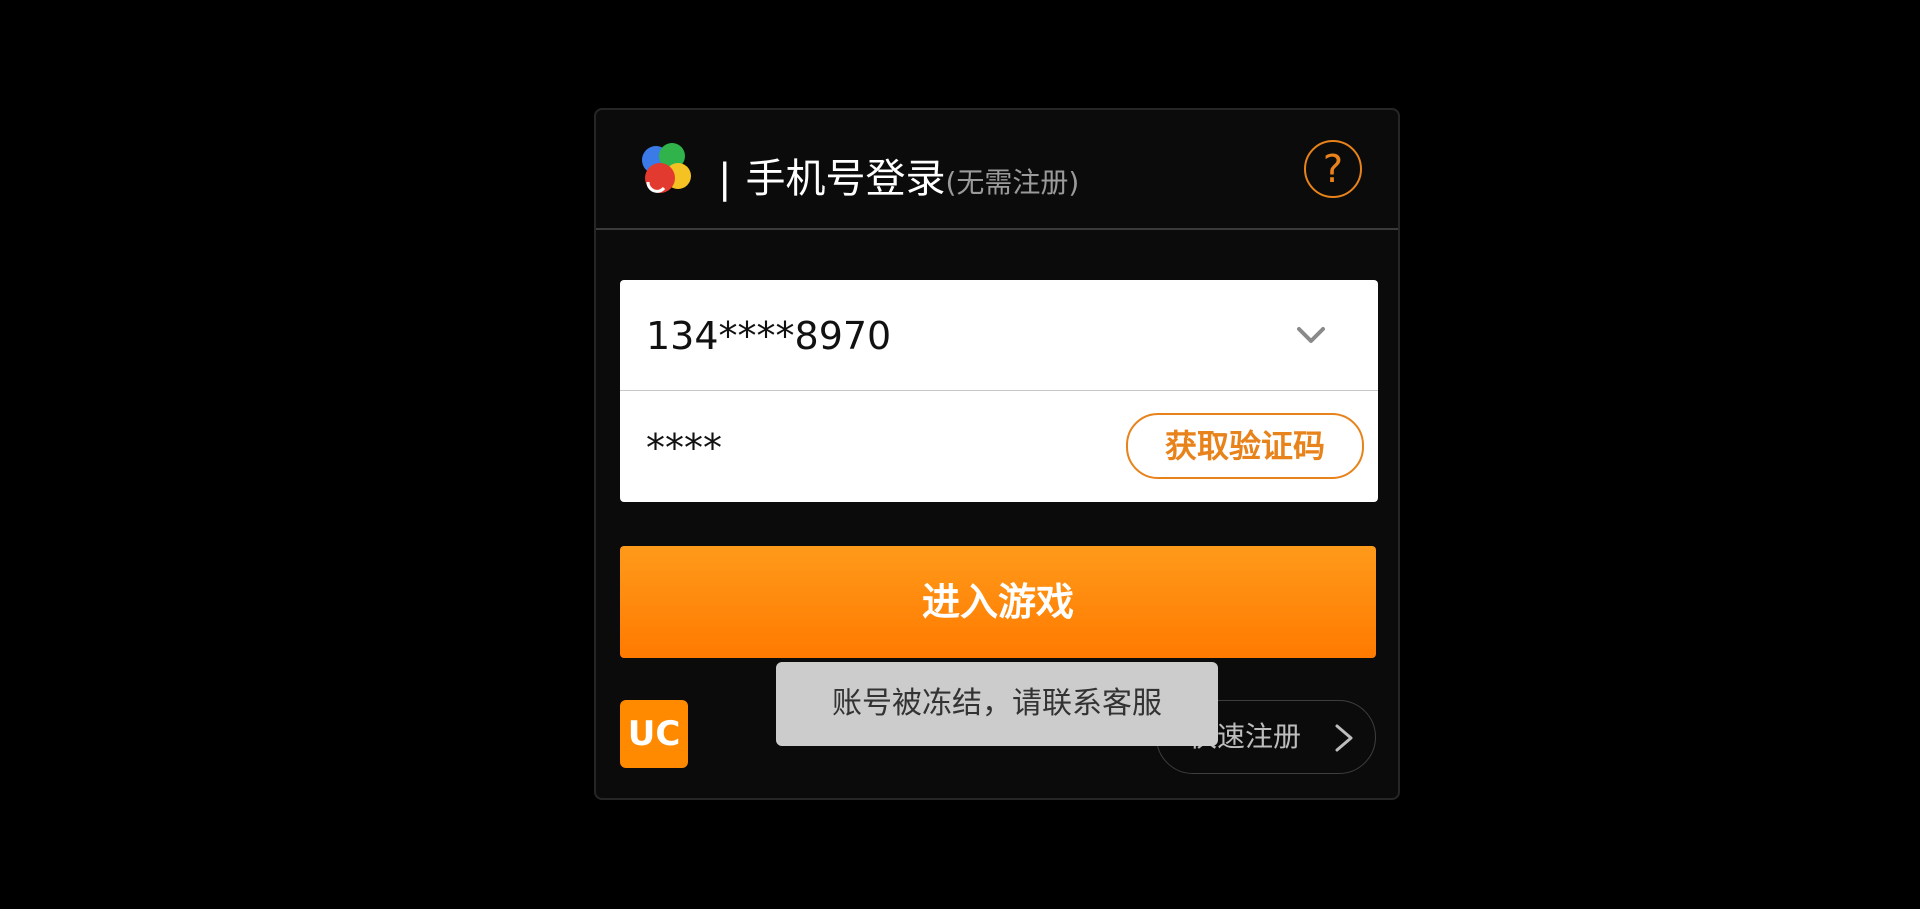  Describe the element at coordinates (886, 446) in the screenshot. I see `verification-code-input` at that location.